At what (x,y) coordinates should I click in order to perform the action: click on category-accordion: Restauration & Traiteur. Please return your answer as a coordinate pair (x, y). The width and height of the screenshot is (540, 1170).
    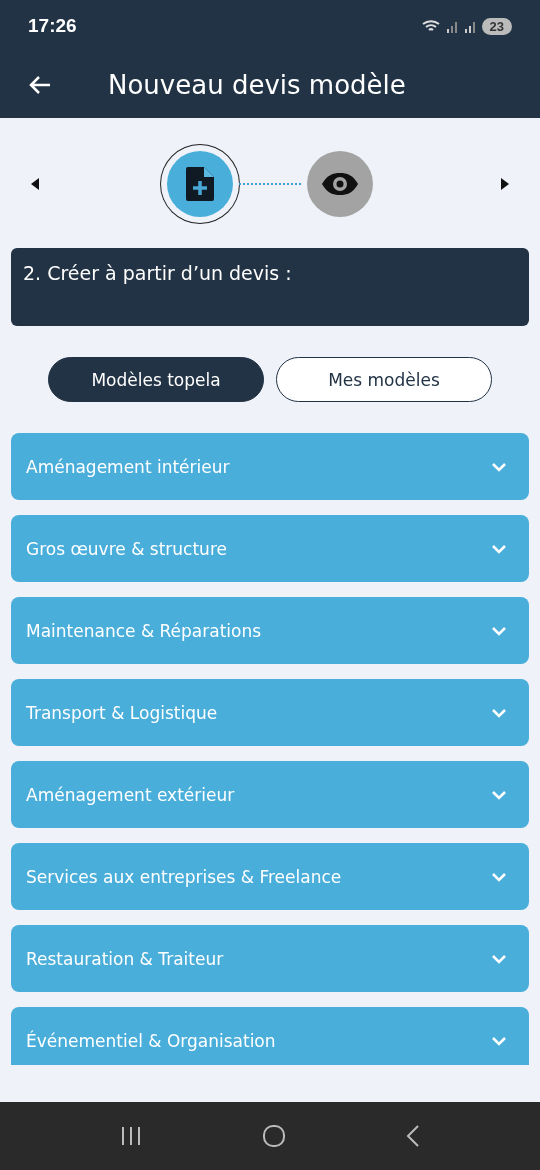
    Looking at the image, I should click on (270, 958).